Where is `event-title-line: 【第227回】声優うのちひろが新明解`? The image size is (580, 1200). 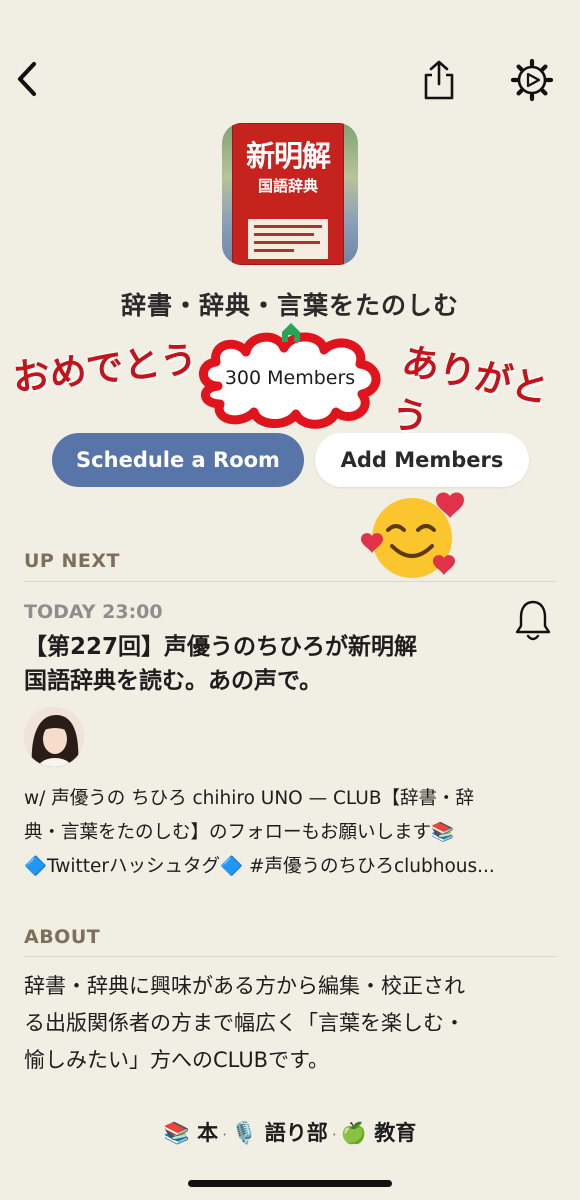 event-title-line: 【第227回】声優うのちひろが新明解 is located at coordinates (221, 647).